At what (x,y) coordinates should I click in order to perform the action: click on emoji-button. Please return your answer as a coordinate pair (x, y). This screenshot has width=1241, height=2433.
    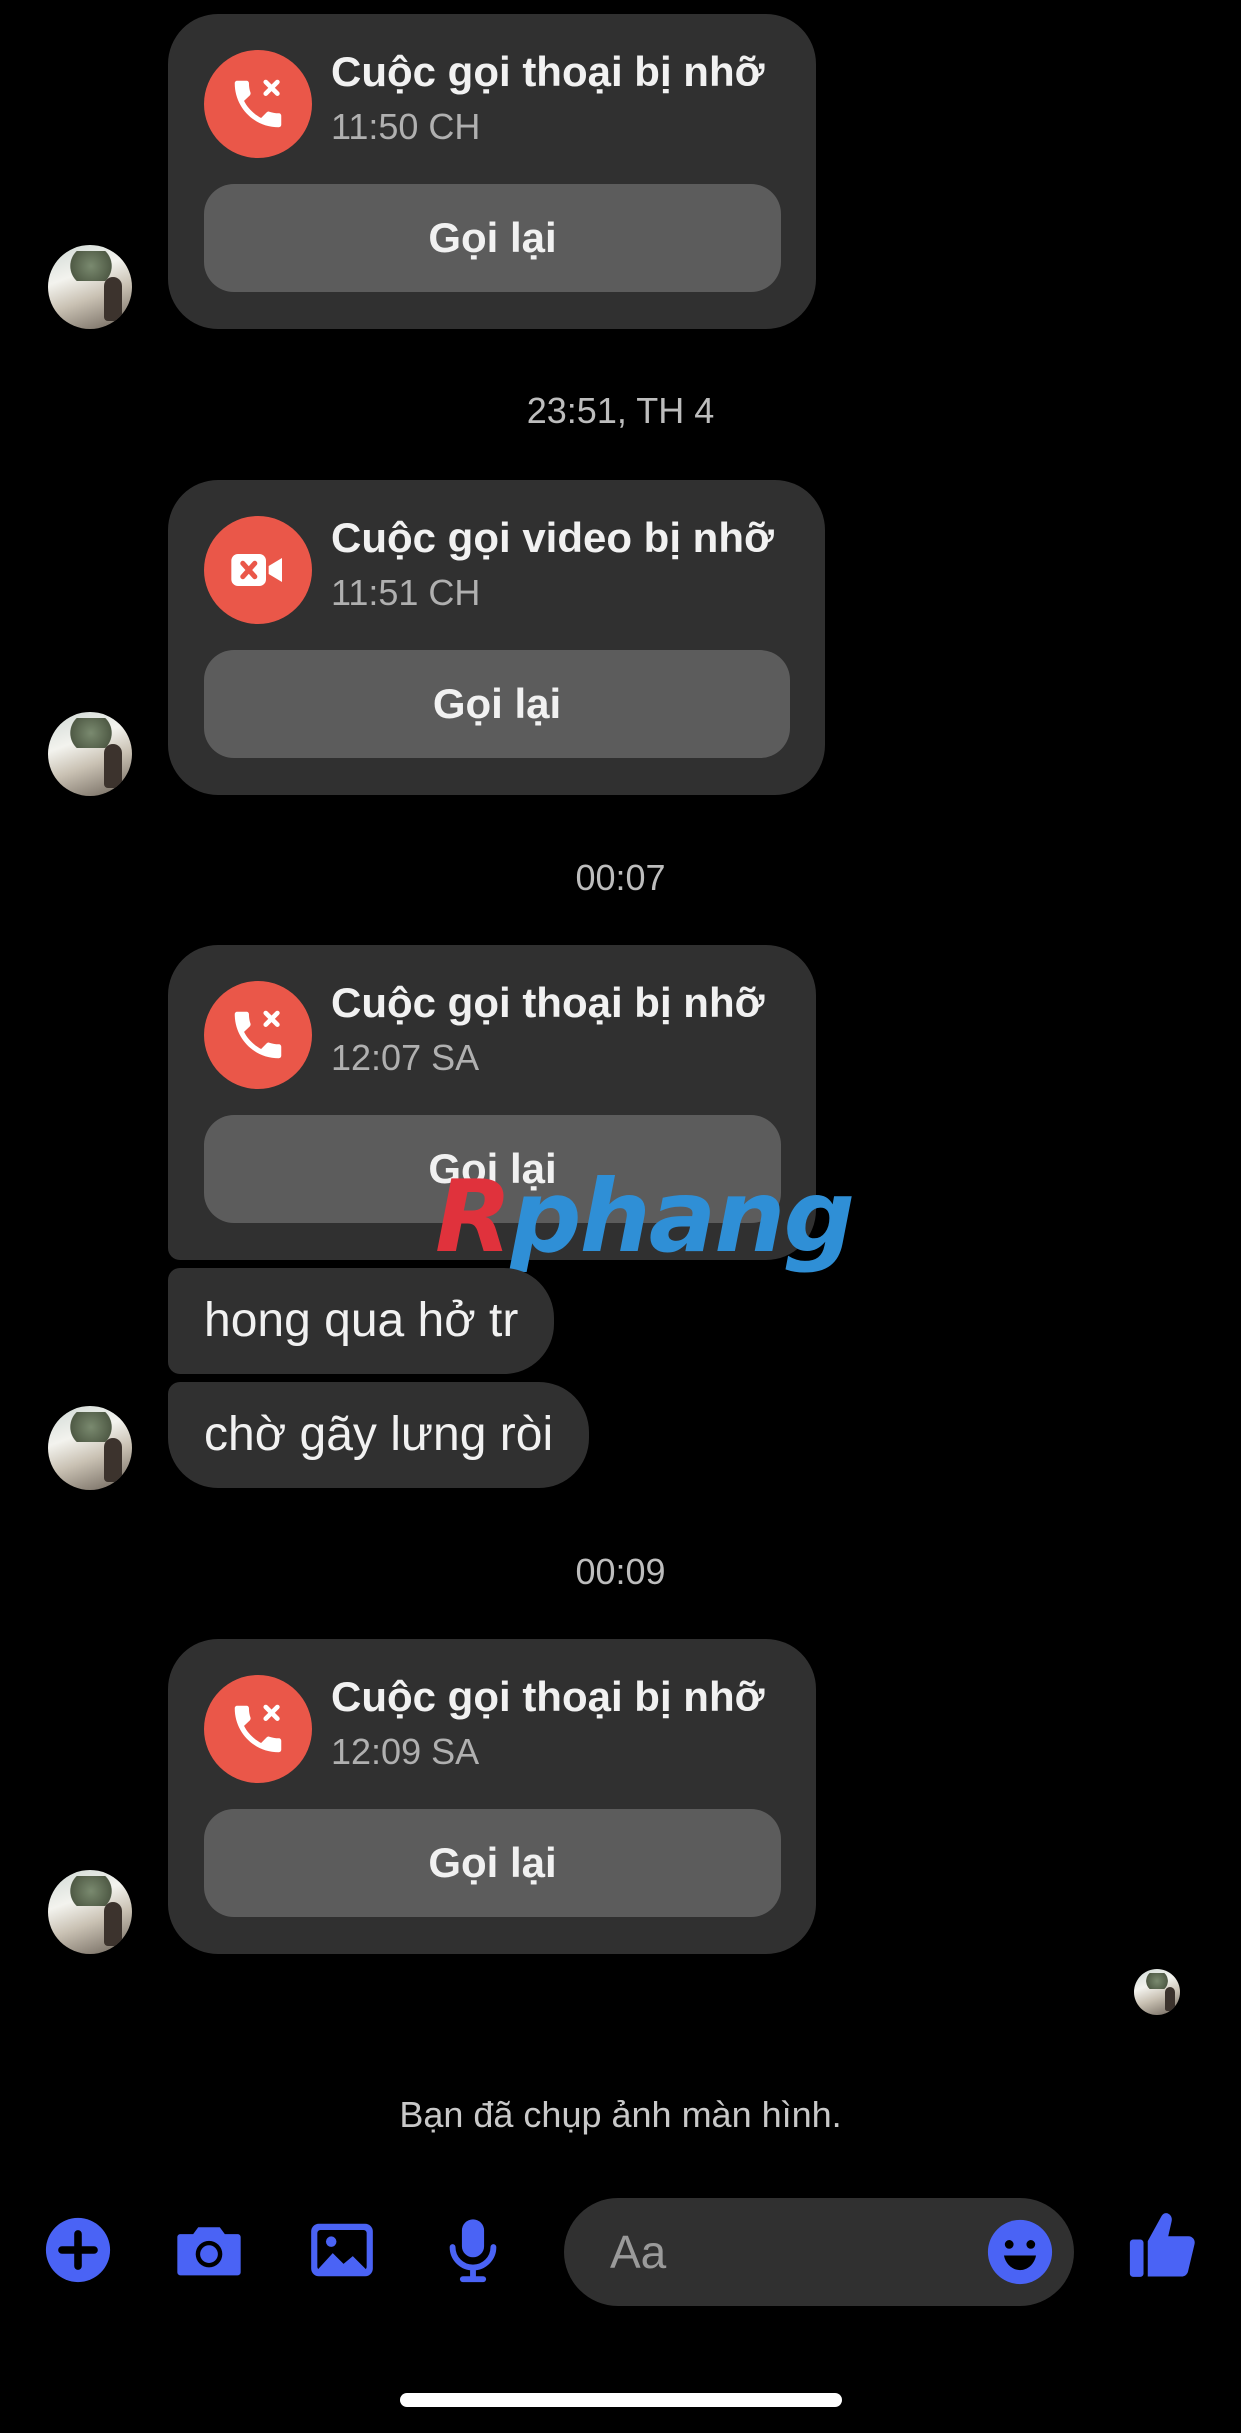
    Looking at the image, I should click on (1020, 2252).